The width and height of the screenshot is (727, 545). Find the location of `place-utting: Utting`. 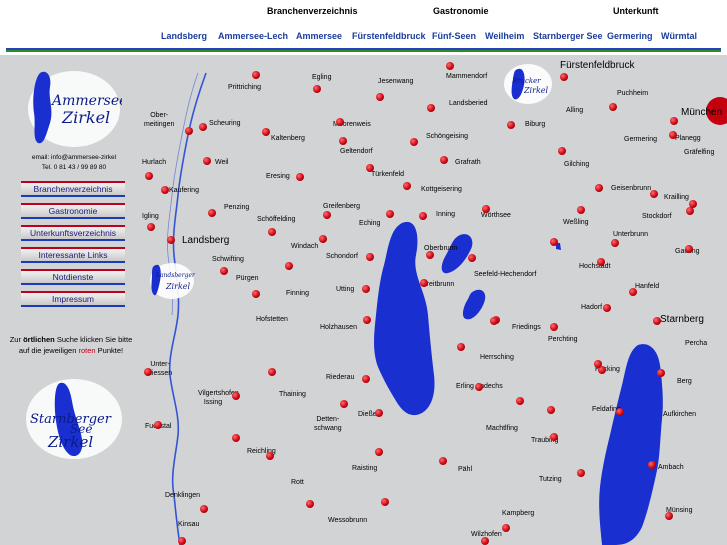

place-utting: Utting is located at coordinates (345, 289).